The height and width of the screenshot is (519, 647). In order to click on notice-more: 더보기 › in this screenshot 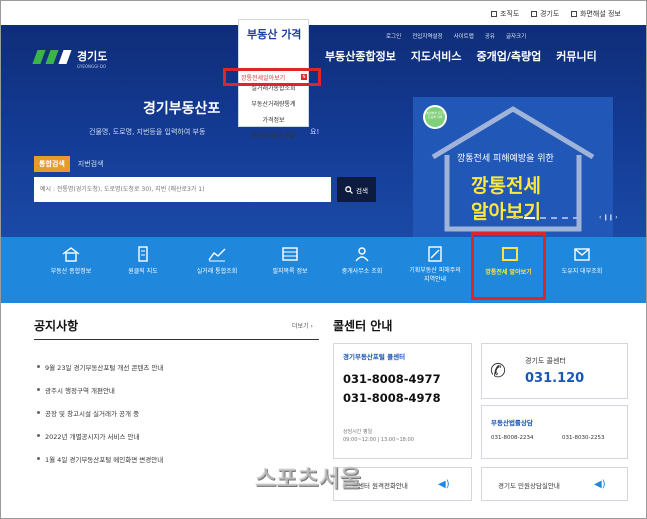, I will do `click(302, 325)`.